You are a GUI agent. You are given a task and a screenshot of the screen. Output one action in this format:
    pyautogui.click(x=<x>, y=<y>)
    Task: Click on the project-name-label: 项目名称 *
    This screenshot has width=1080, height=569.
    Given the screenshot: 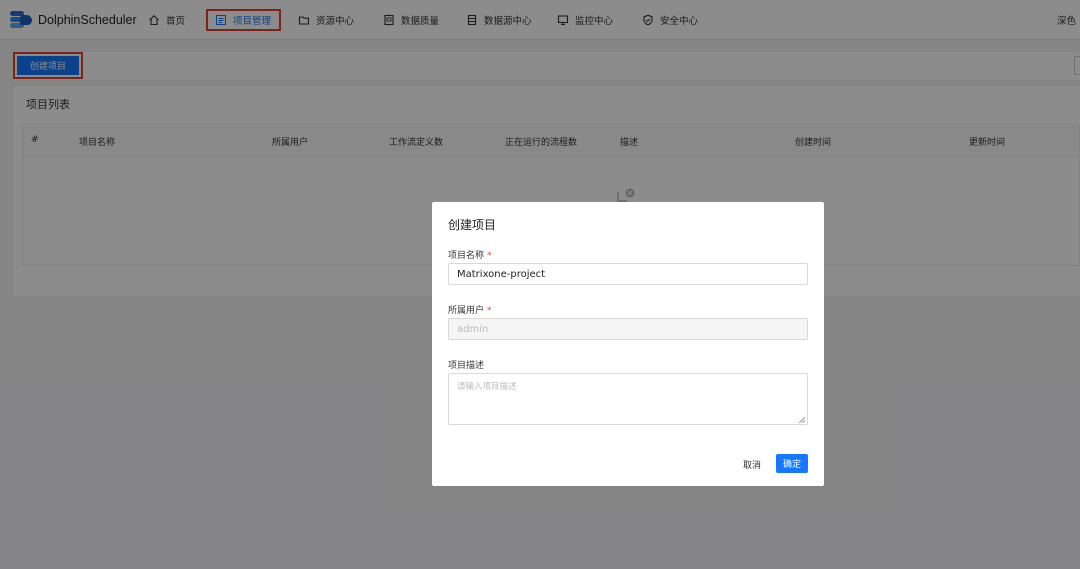 What is the action you would take?
    pyautogui.click(x=470, y=254)
    